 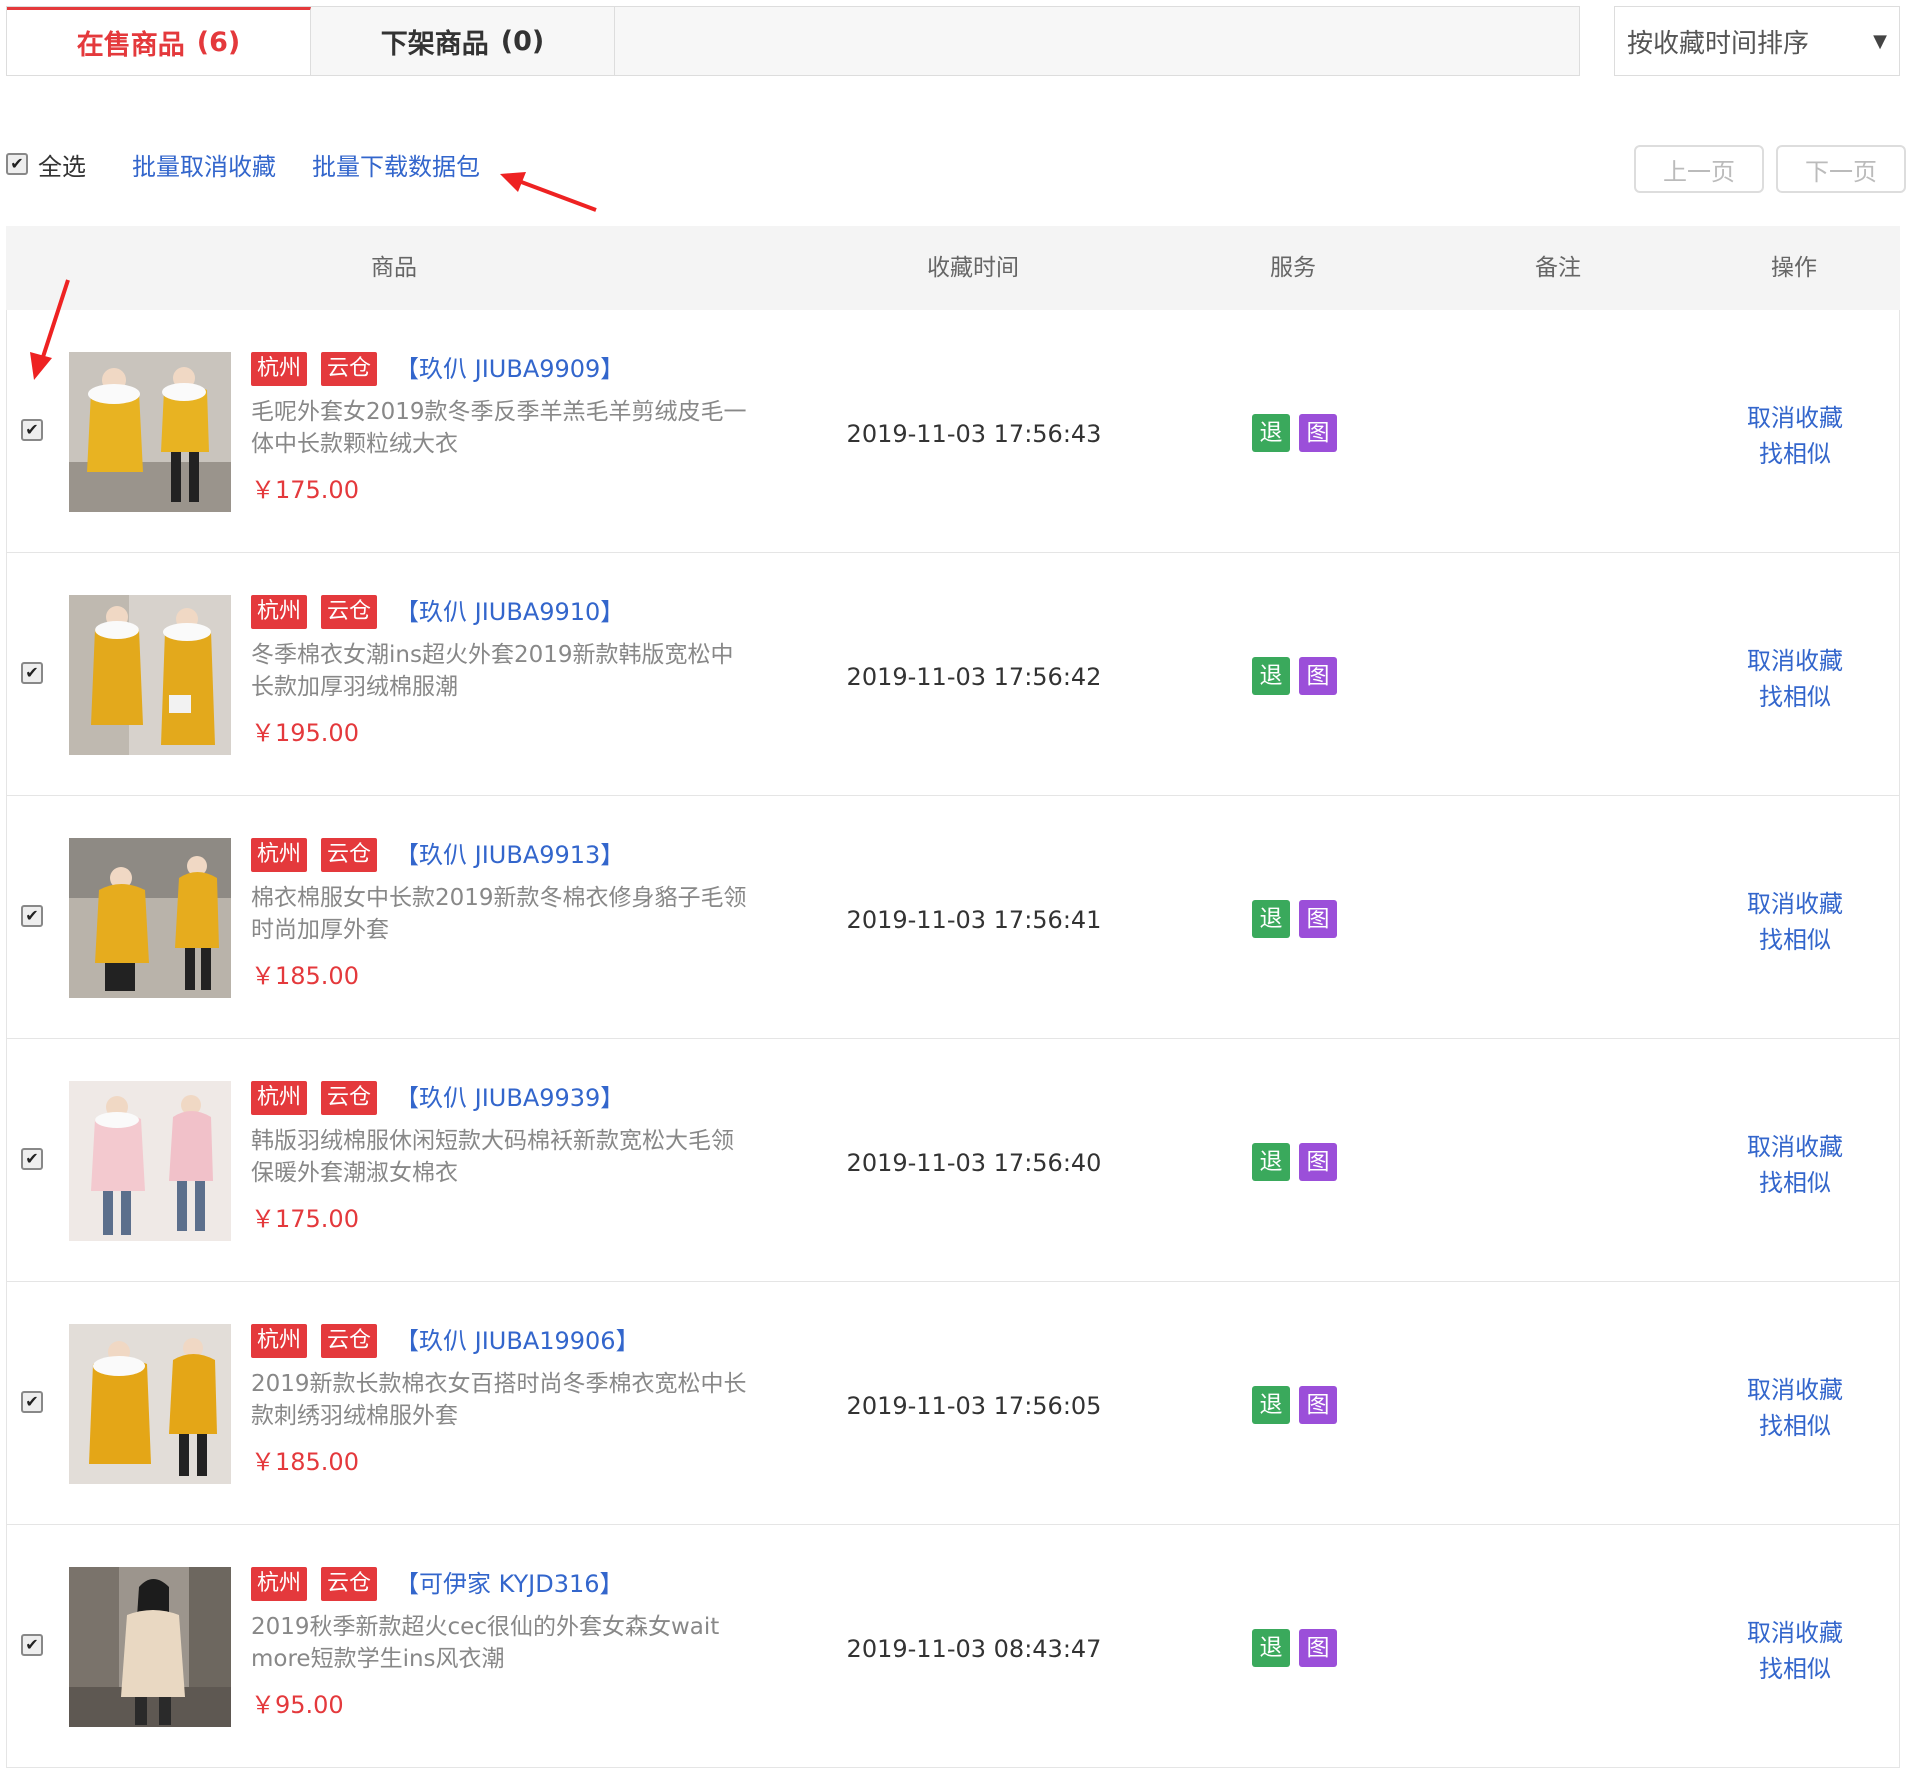 I want to click on product-brand-link: 【玖仈 JIUBA9910】, so click(x=509, y=612).